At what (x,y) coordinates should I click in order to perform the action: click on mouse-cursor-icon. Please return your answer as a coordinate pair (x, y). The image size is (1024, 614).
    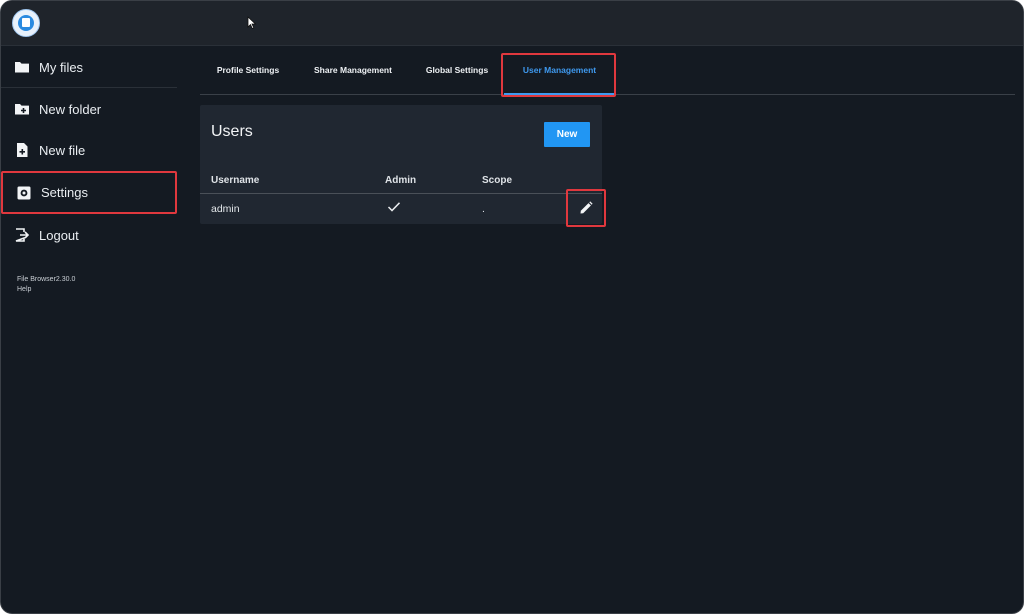
    Looking at the image, I should click on (252, 23).